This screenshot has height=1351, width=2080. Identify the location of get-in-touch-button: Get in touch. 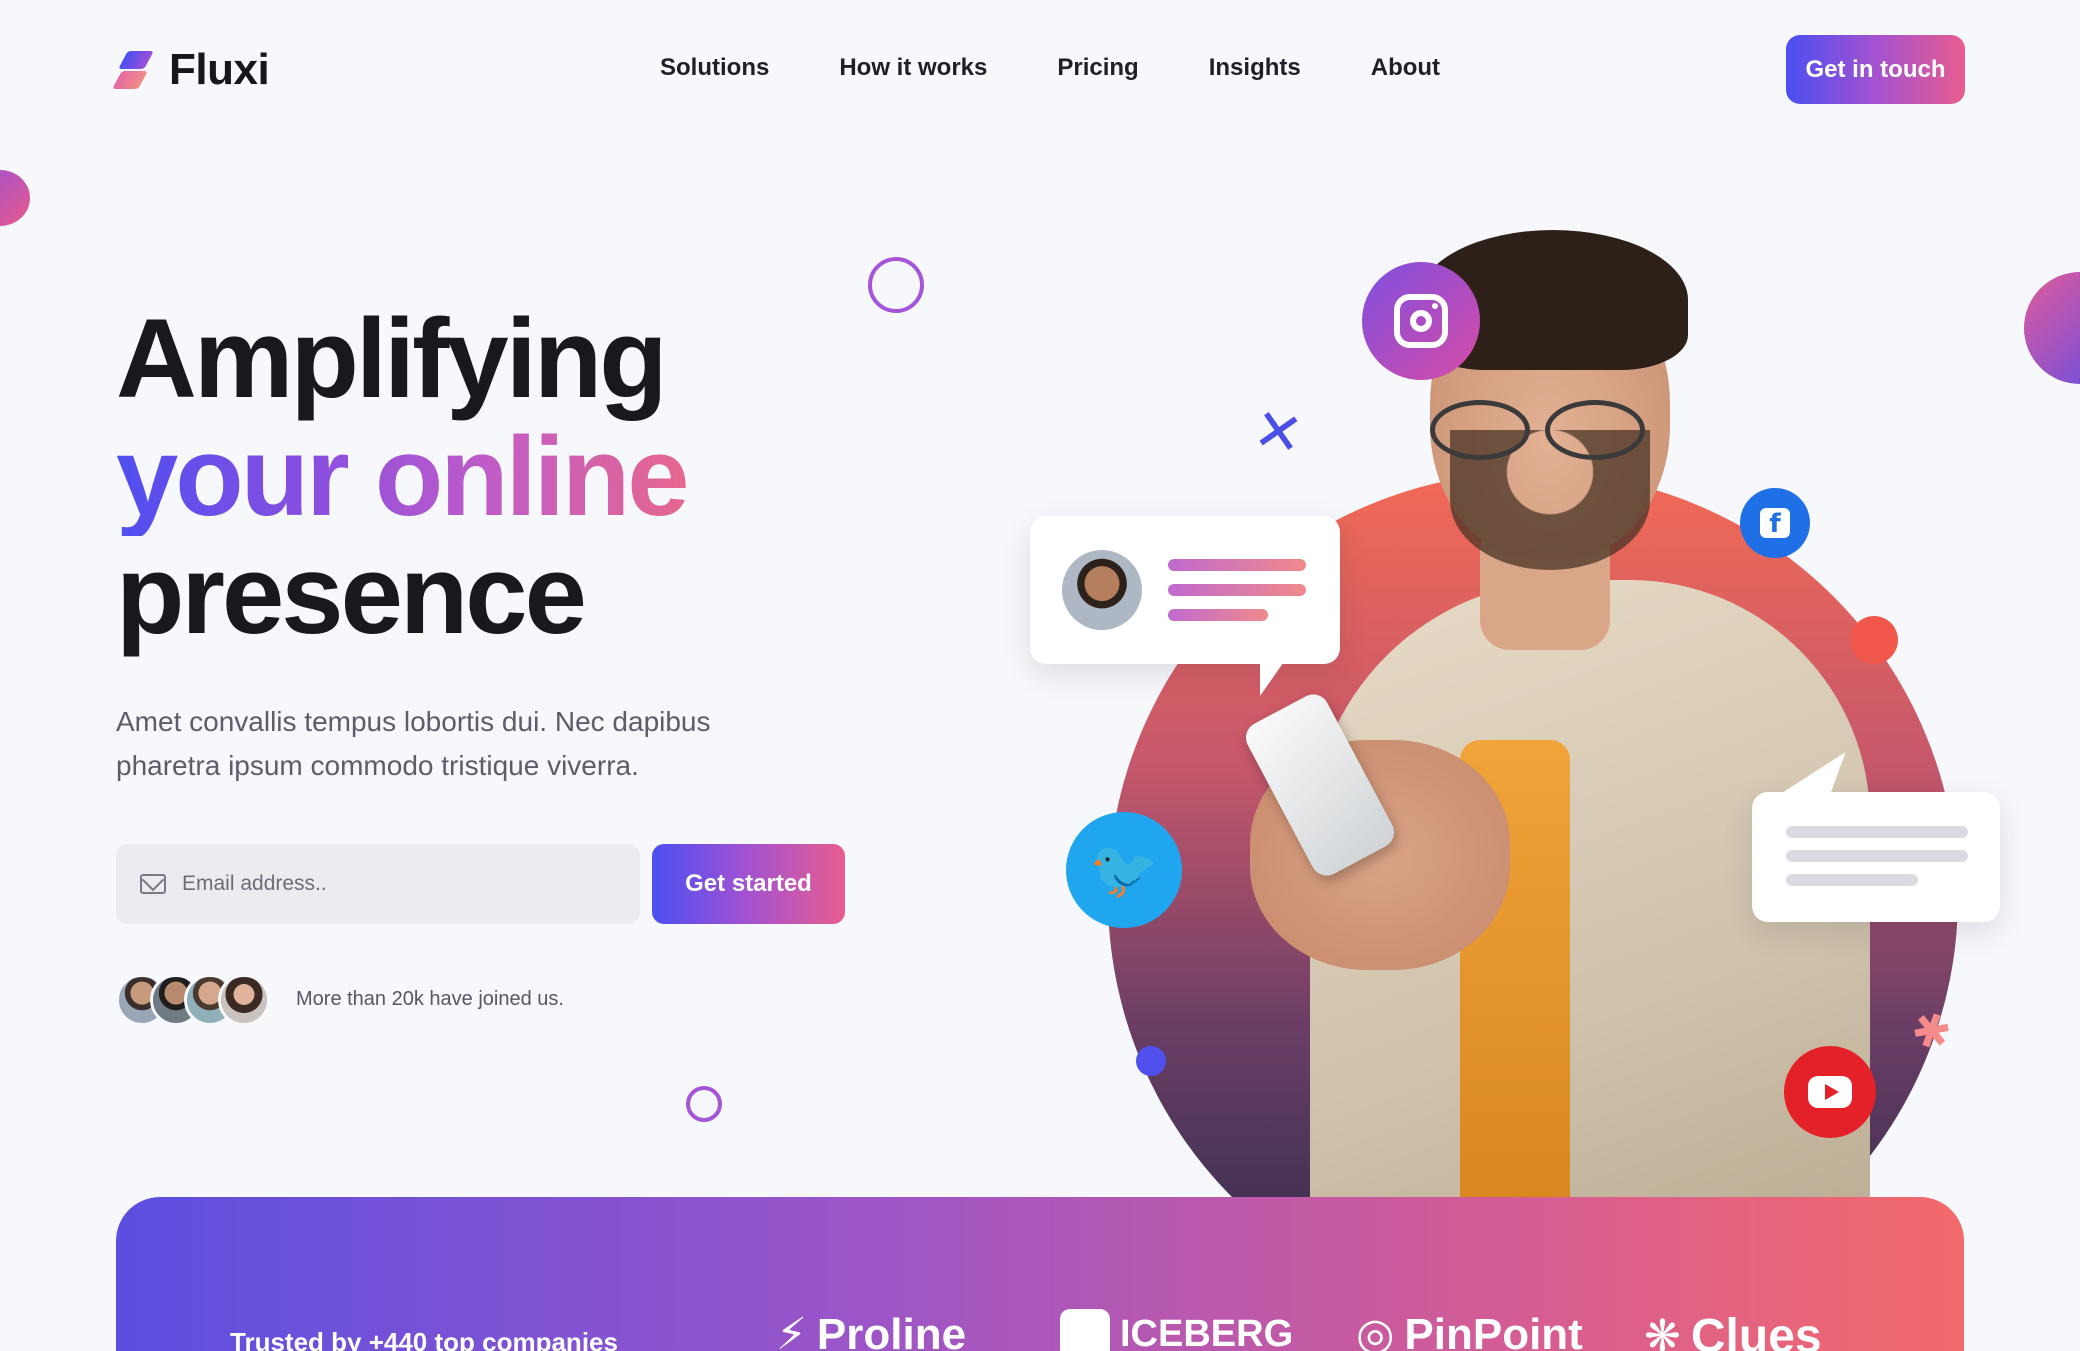
(1875, 69).